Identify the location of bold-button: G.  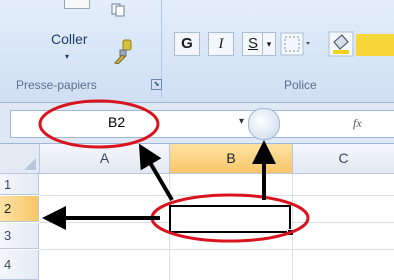
(187, 44).